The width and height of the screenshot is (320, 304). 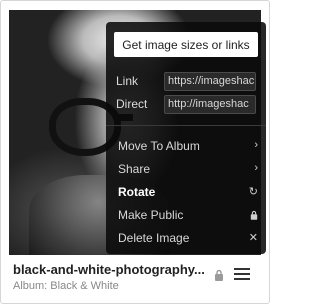 I want to click on get-image-sizes-button: Get image sizes or links, so click(x=186, y=44).